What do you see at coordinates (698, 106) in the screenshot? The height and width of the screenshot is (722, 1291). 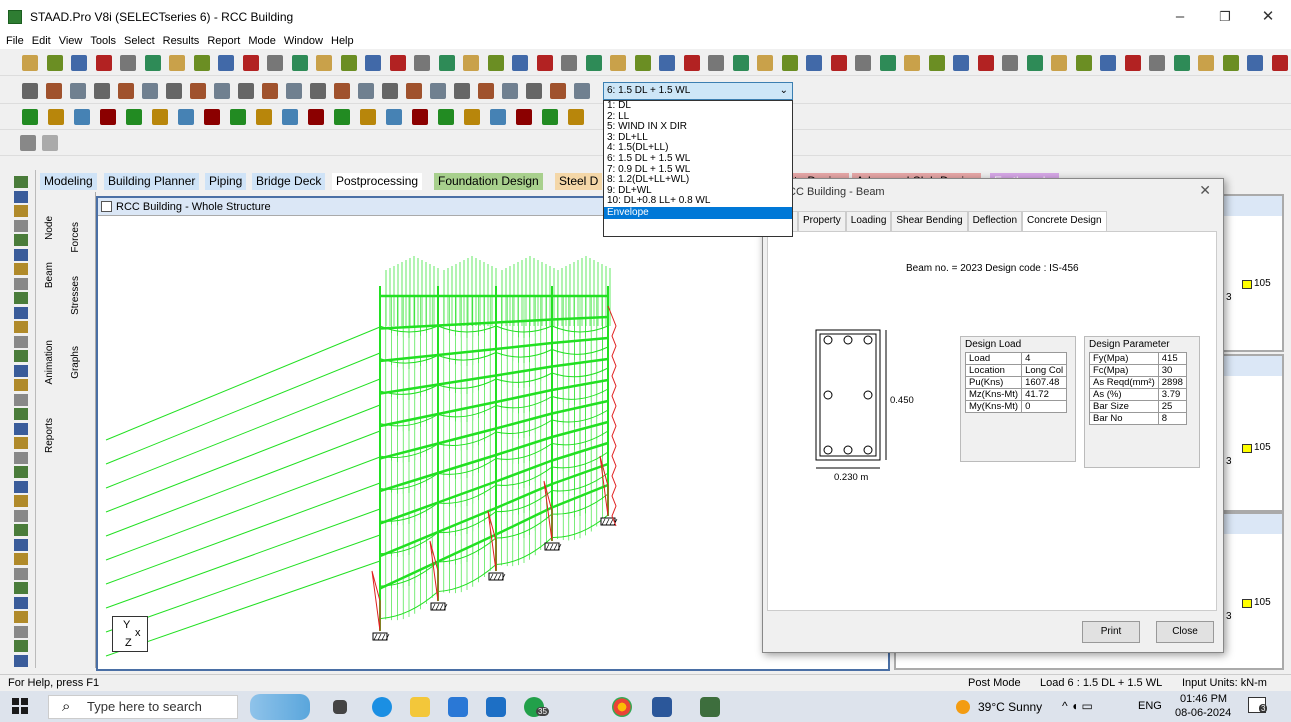 I see `load-option: 1: DL` at bounding box center [698, 106].